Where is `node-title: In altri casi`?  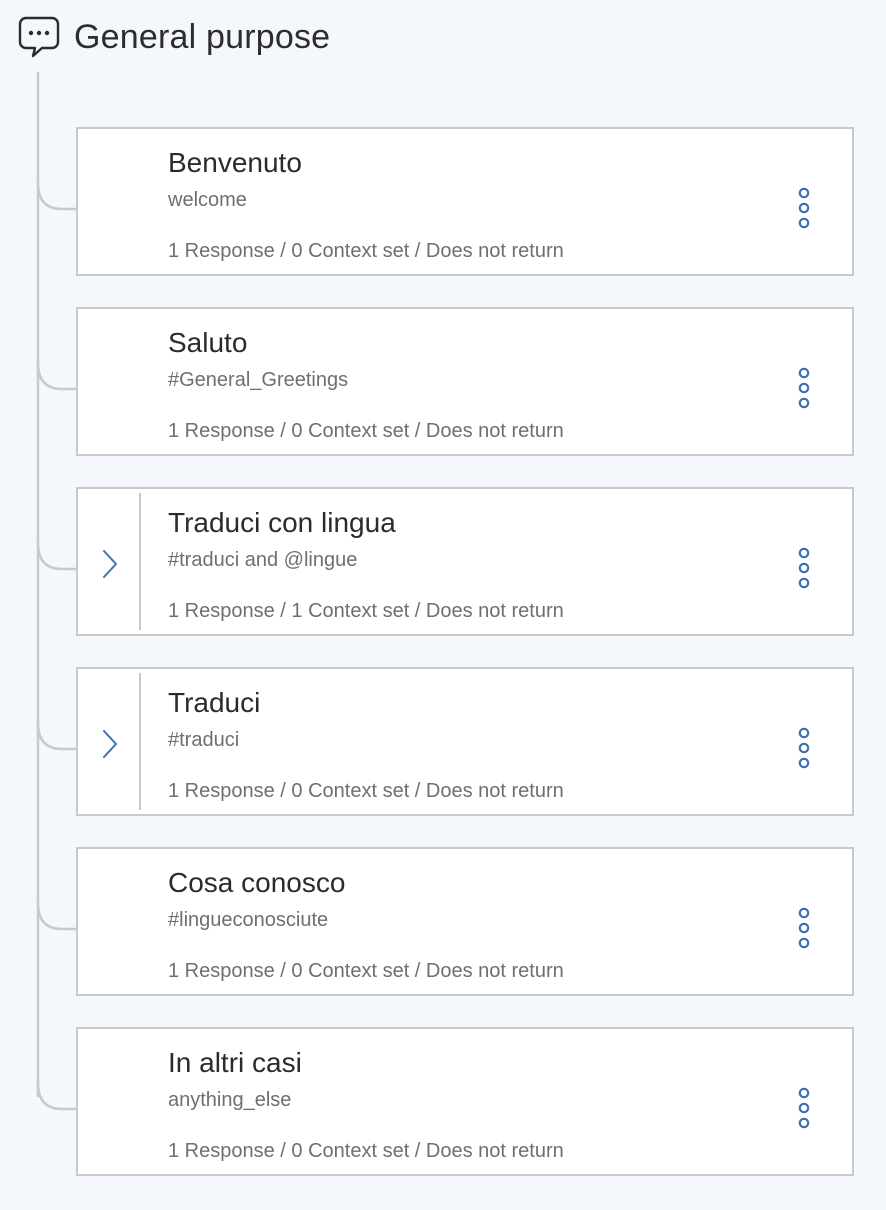
node-title: In altri casi is located at coordinates (235, 1062).